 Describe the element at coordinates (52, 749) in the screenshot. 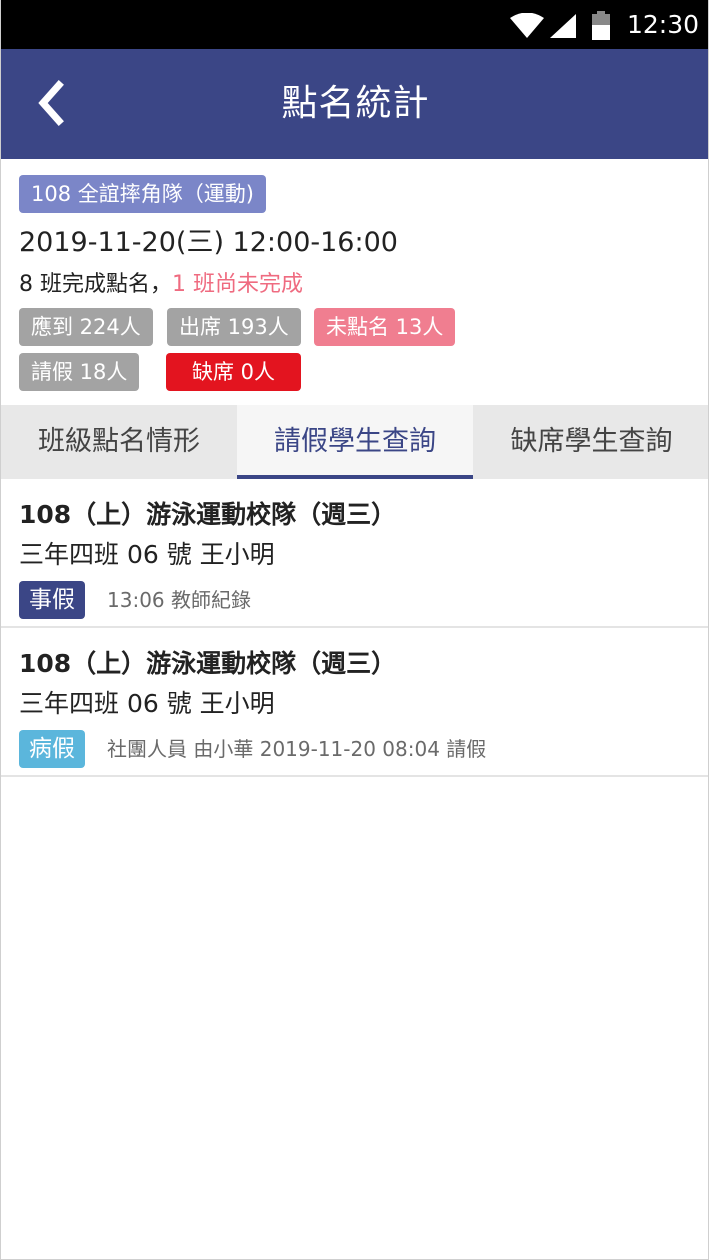

I see `leave-type-badge: 病假` at that location.